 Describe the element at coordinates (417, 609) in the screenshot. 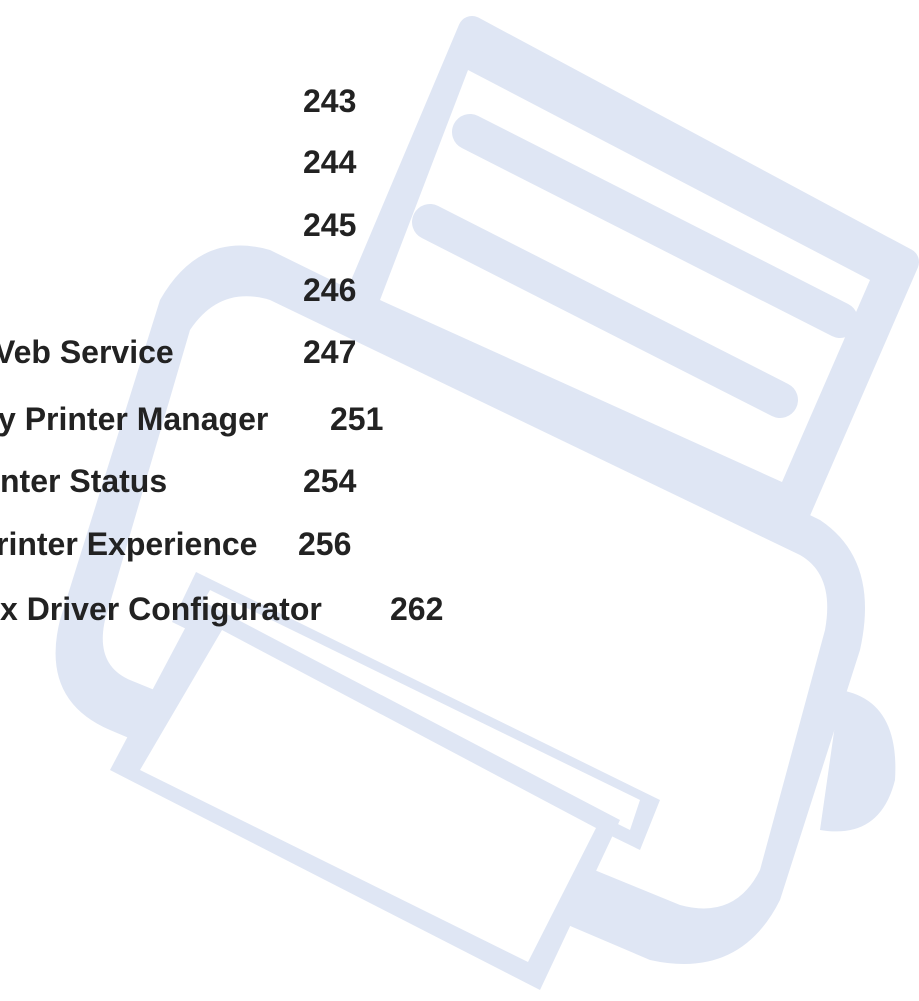

I see `toc-entry-page: 262` at that location.